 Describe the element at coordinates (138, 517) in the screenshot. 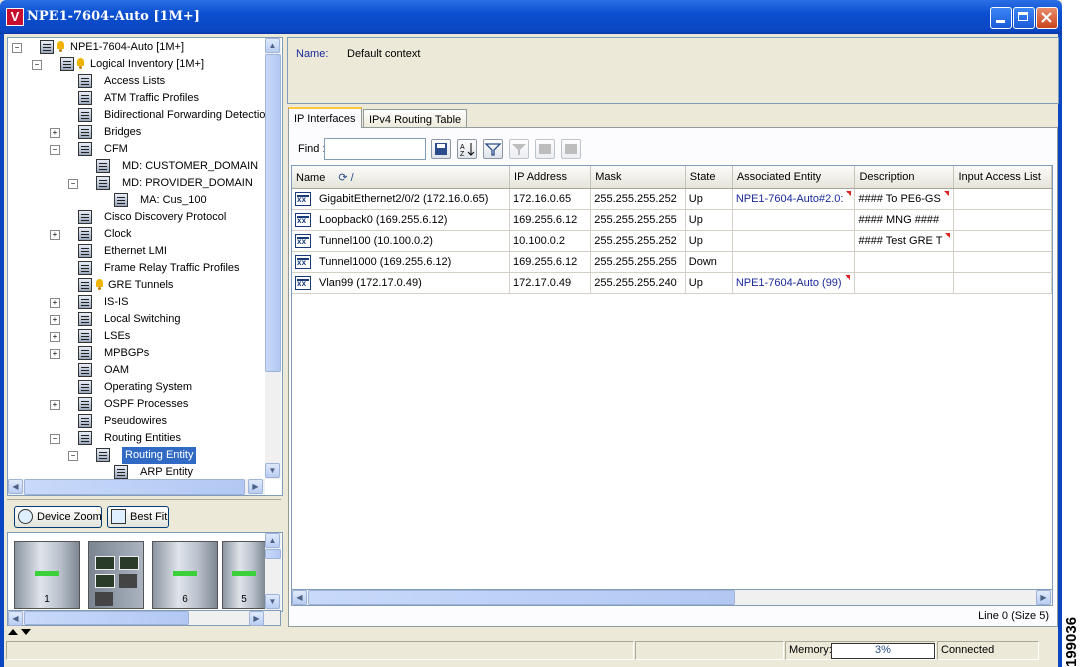

I see `best-fit-button: Best Fit` at that location.